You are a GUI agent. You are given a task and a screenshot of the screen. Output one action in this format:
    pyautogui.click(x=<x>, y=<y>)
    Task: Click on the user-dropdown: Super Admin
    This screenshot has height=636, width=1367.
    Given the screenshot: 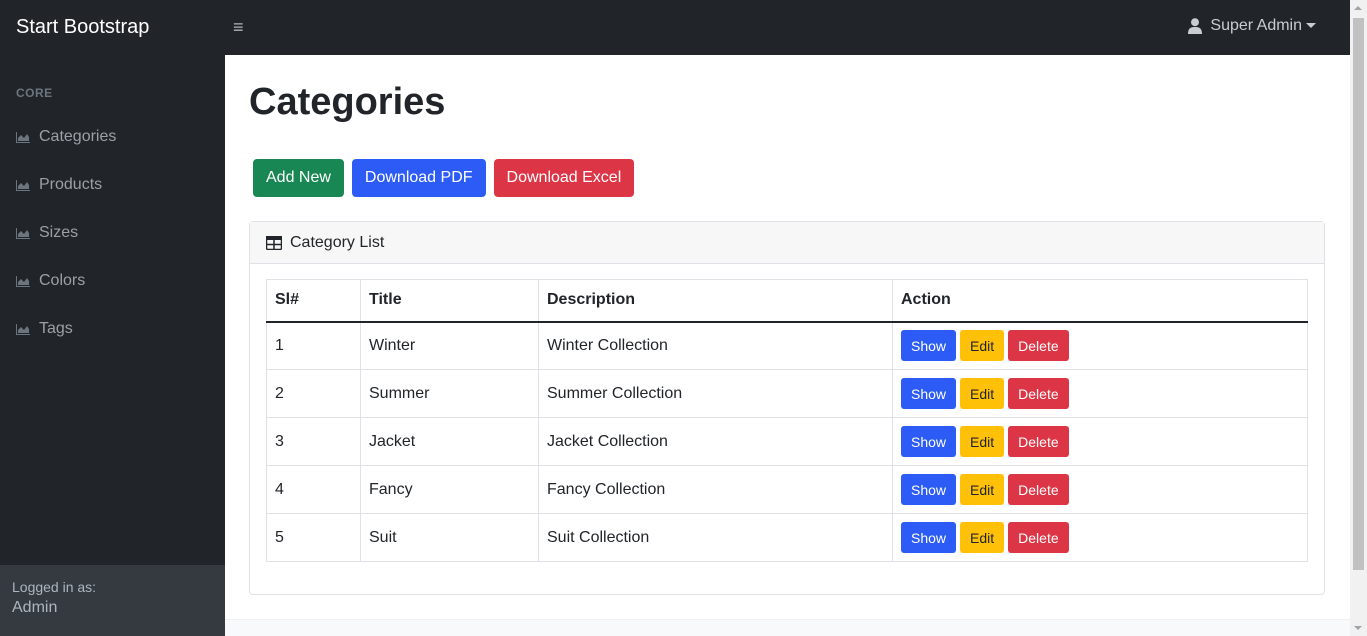 What is the action you would take?
    pyautogui.click(x=1252, y=26)
    